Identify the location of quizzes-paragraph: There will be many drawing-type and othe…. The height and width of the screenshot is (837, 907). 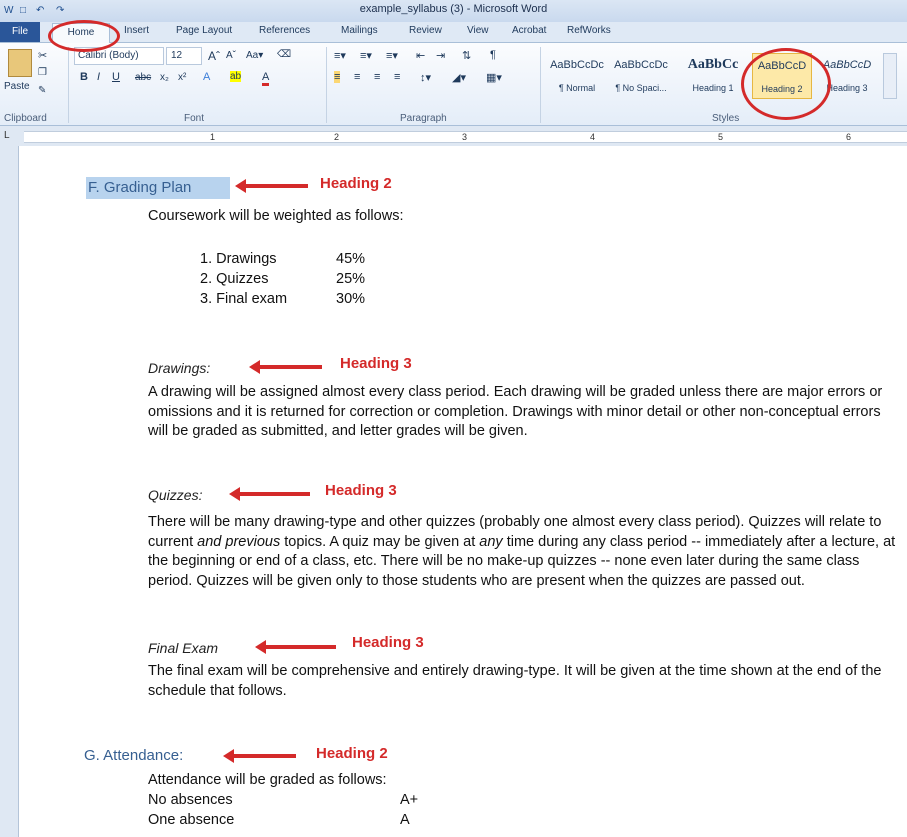
(524, 552).